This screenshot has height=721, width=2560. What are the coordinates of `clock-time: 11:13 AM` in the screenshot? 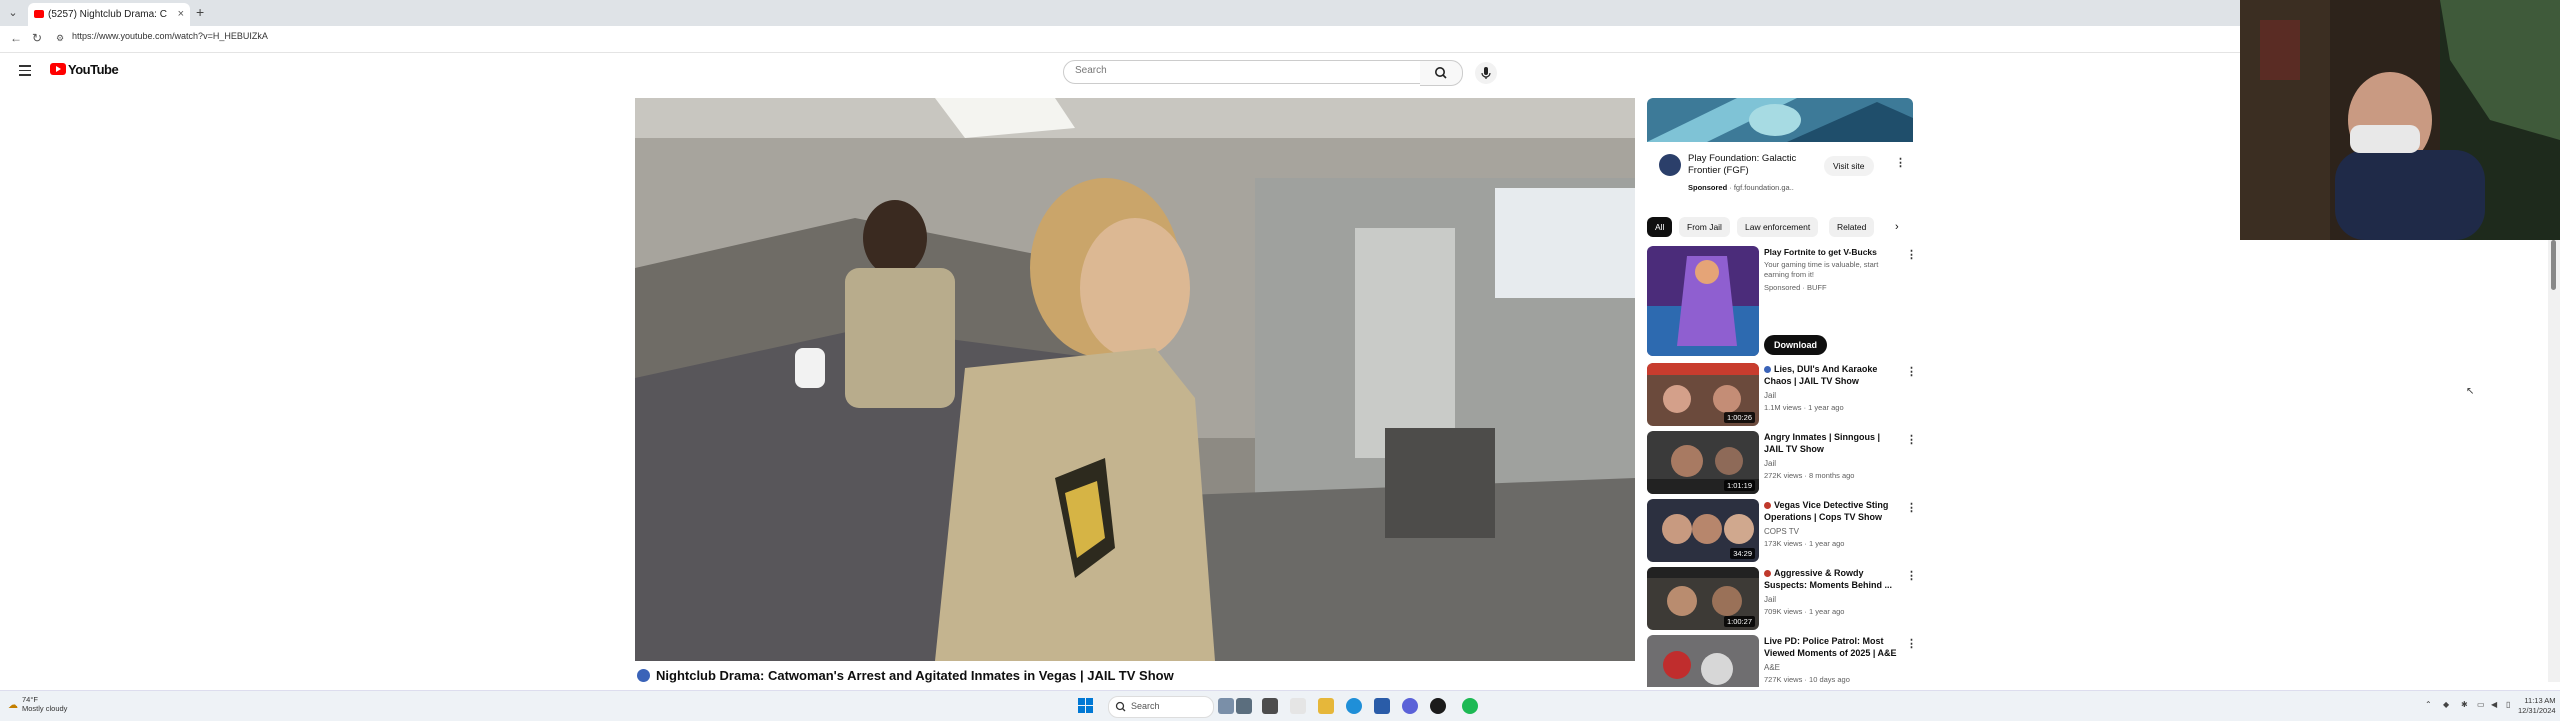 It's located at (2540, 700).